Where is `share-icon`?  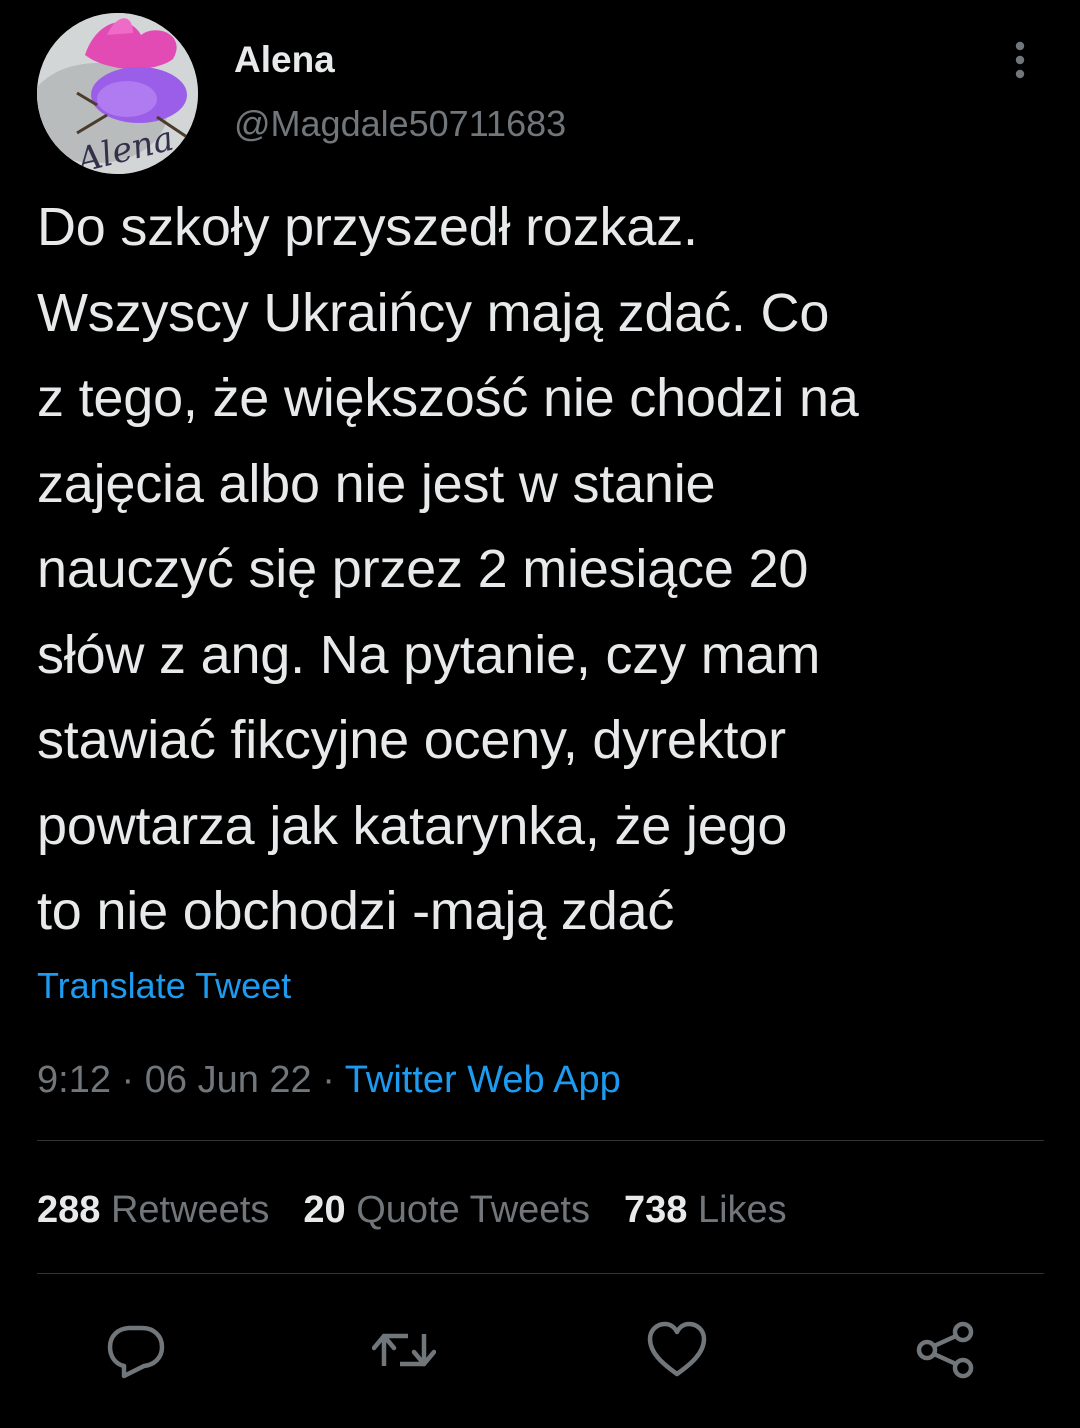
share-icon is located at coordinates (945, 1350).